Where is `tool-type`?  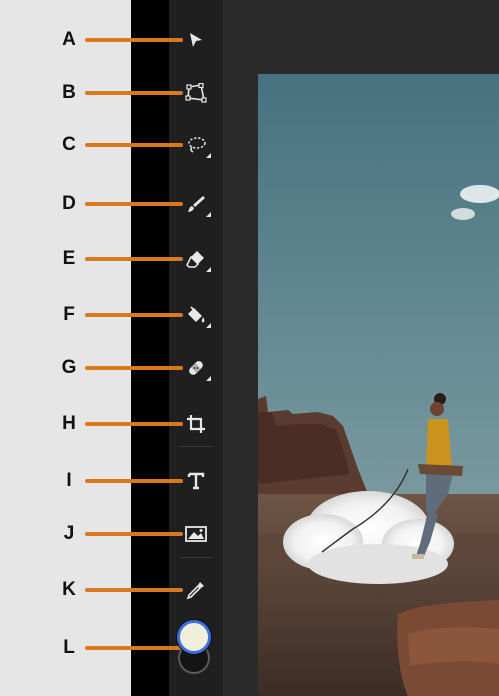 tool-type is located at coordinates (196, 481).